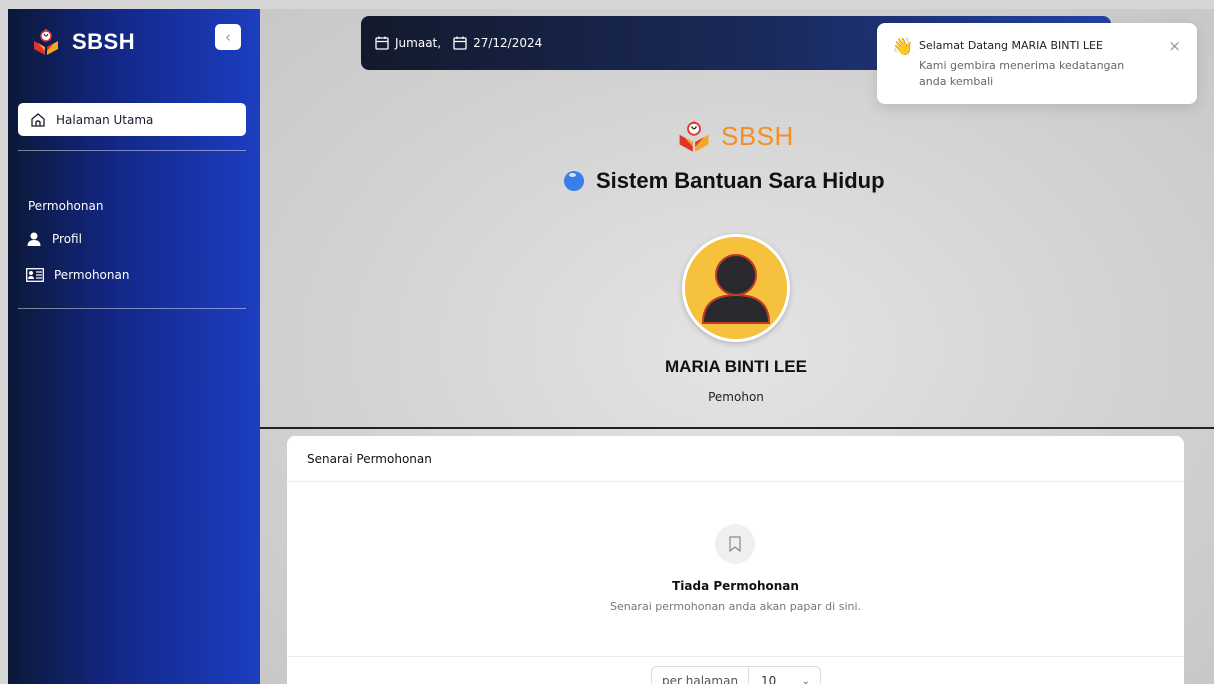  I want to click on system-title-text: Sistem Bantuan Sara Hidup, so click(740, 180).